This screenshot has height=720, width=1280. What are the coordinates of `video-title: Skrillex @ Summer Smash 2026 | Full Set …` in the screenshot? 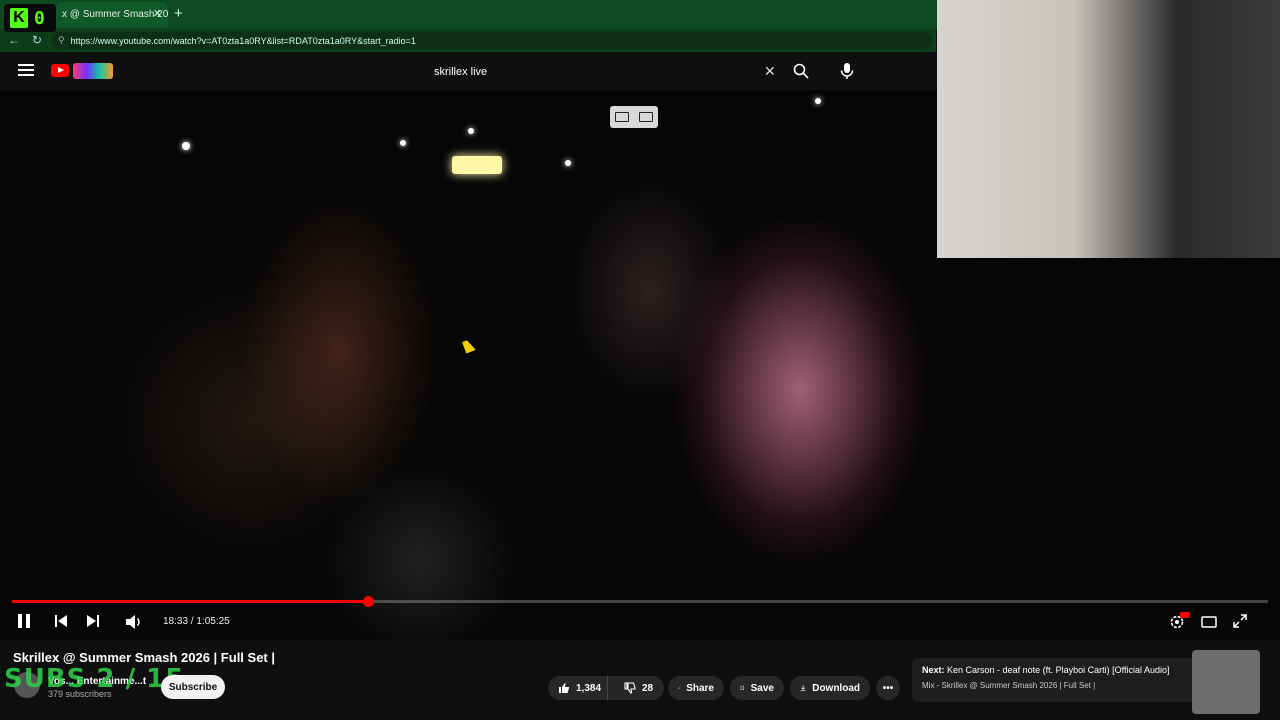 It's located at (144, 657).